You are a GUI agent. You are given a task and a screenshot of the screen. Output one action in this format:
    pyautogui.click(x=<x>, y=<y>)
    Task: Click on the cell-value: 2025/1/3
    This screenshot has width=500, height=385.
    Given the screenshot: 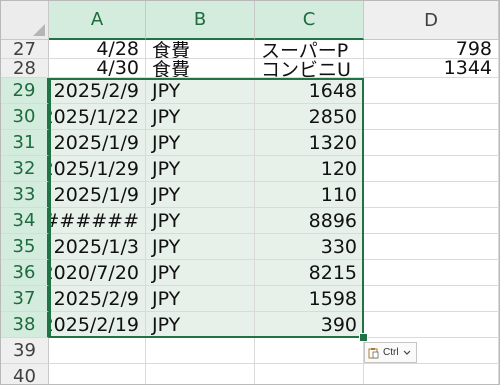 What is the action you would take?
    pyautogui.click(x=96, y=246)
    